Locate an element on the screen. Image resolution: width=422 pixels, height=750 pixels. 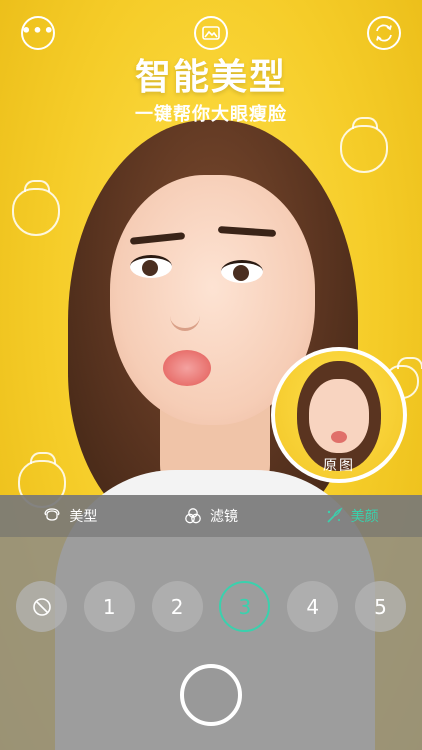
switch-camera-button is located at coordinates (384, 33).